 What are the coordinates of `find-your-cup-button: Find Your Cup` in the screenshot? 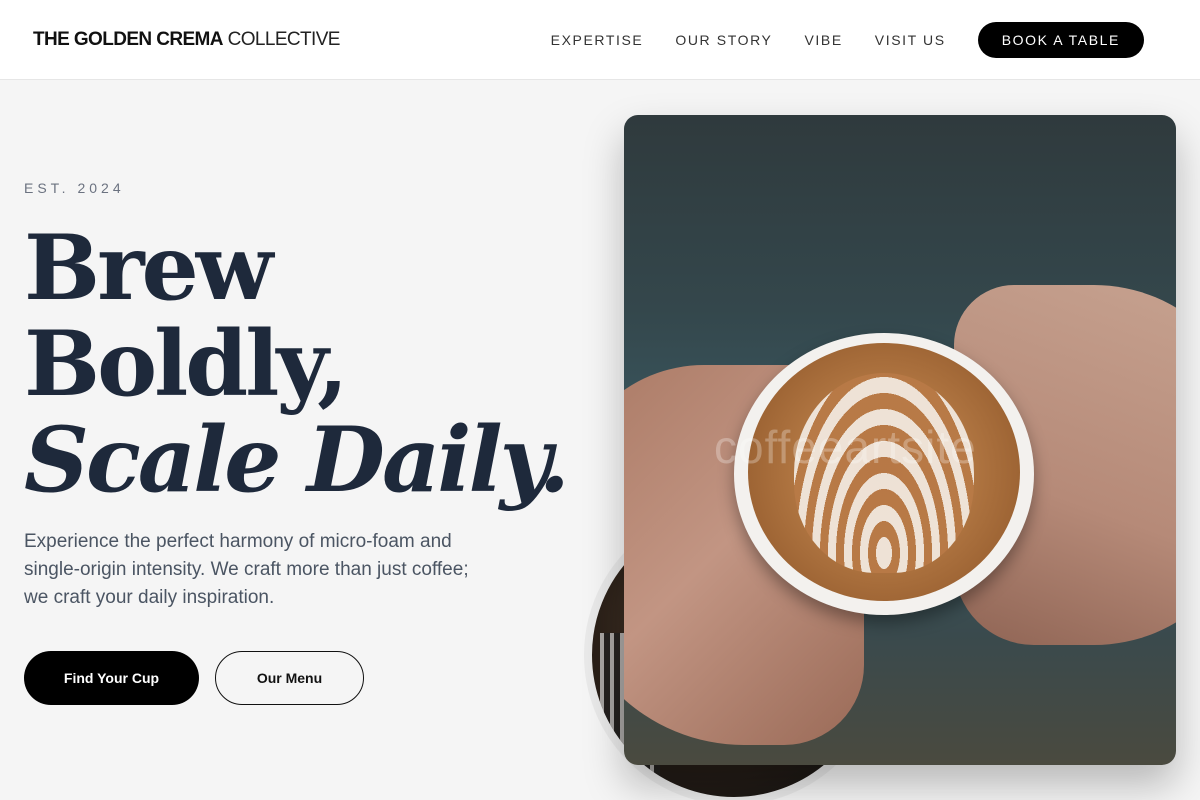 It's located at (111, 678).